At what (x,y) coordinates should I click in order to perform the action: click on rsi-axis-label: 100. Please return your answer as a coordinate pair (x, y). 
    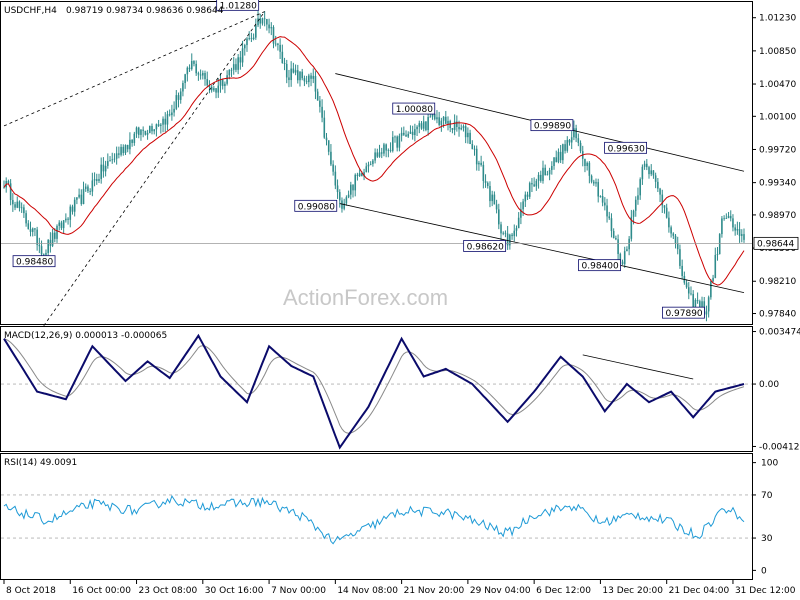
    Looking at the image, I should click on (769, 464).